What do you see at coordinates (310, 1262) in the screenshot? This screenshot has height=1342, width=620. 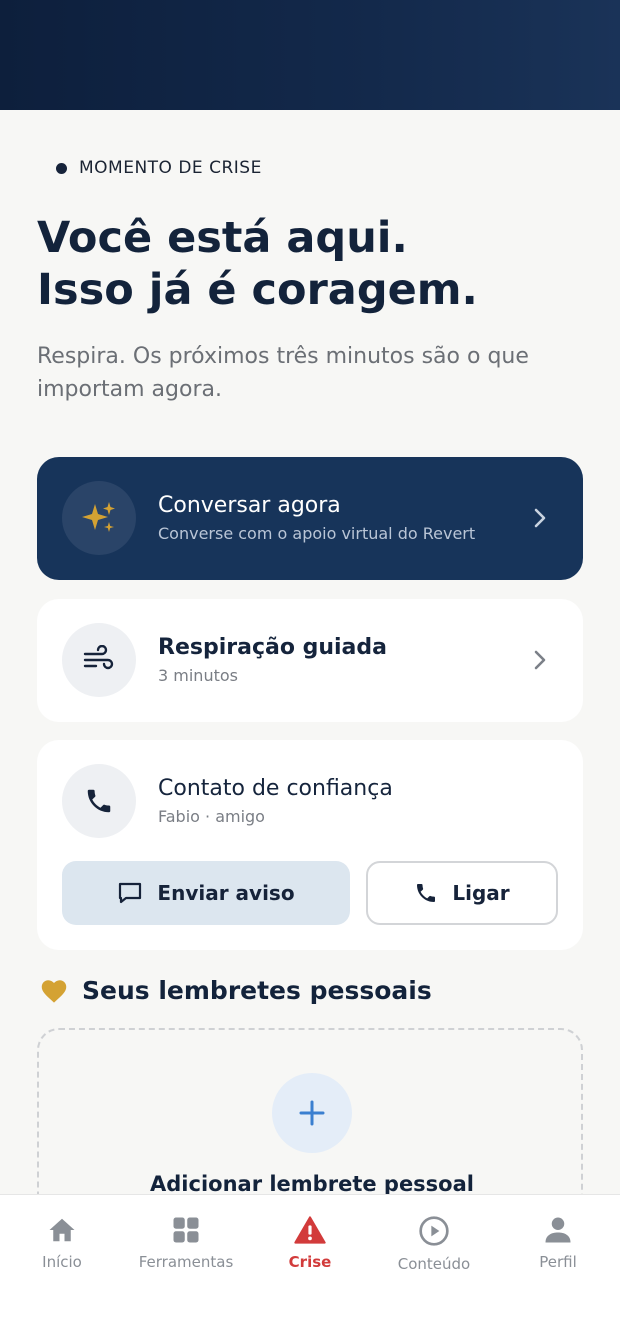 I see `nav-label-crisis: Crise` at bounding box center [310, 1262].